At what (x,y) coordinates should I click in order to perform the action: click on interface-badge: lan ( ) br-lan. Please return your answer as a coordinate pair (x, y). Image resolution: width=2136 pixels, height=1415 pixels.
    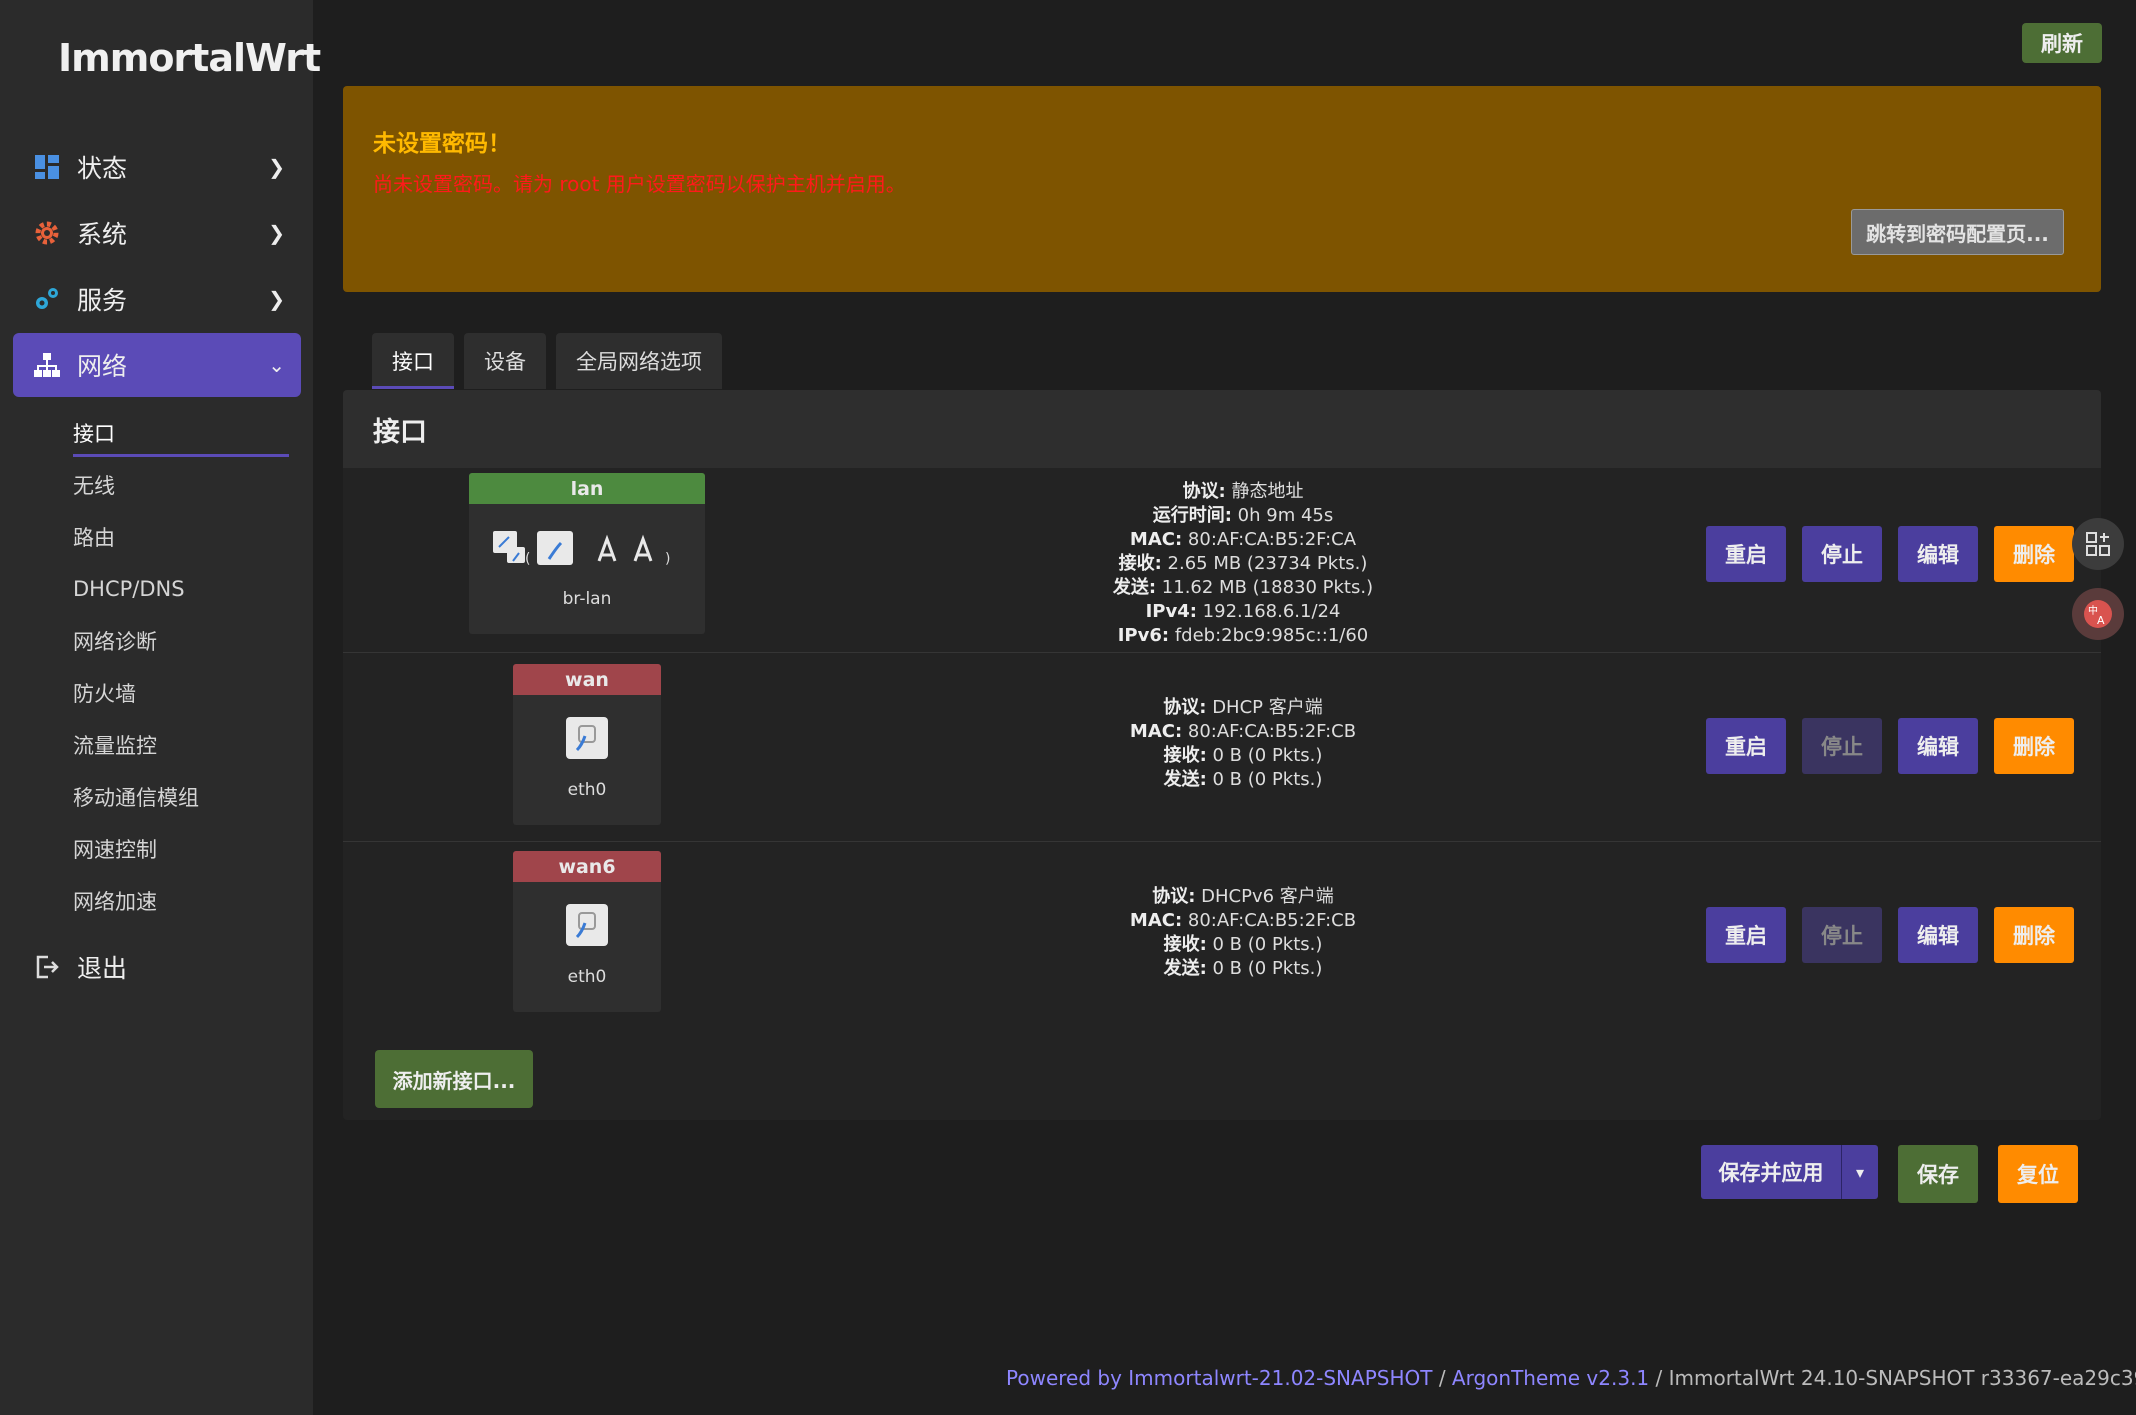
    Looking at the image, I should click on (587, 553).